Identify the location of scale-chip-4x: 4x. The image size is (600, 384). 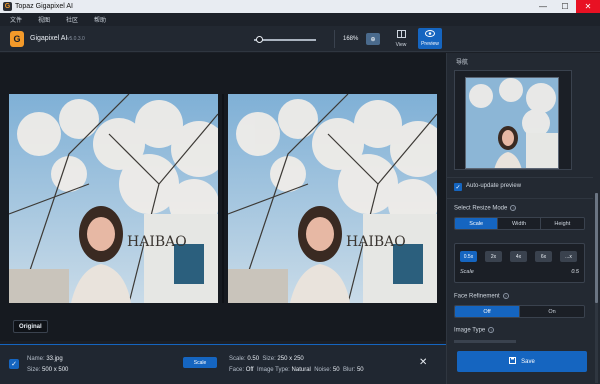
(518, 256).